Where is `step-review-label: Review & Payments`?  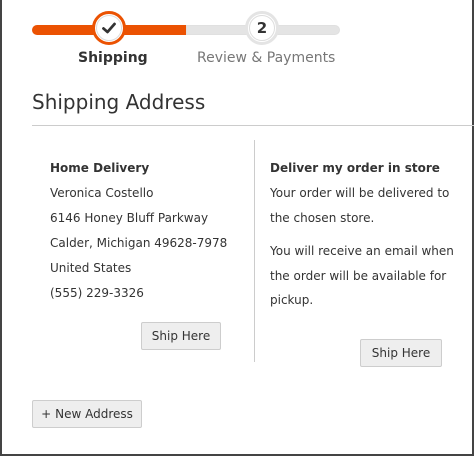 step-review-label: Review & Payments is located at coordinates (266, 58).